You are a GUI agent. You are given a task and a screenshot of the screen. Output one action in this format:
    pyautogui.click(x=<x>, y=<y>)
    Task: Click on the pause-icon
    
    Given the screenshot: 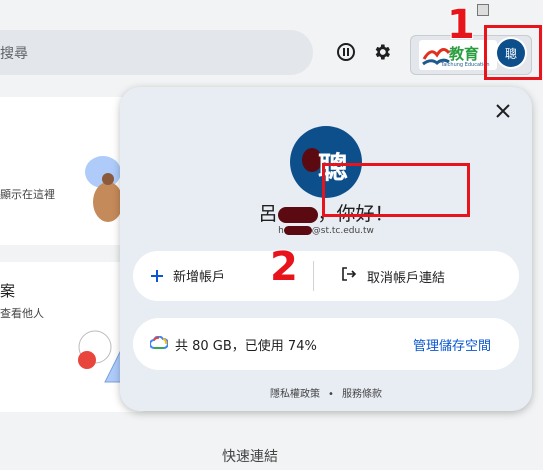 What is the action you would take?
    pyautogui.click(x=346, y=52)
    